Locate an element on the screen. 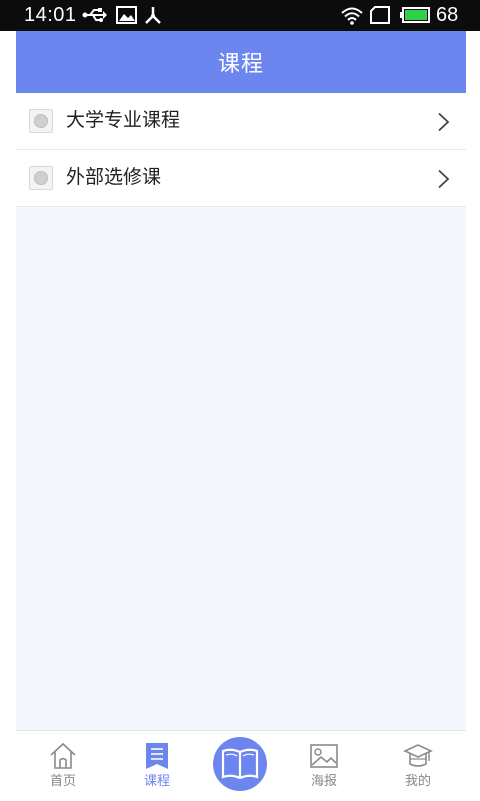 The image size is (480, 801). center-book-button is located at coordinates (240, 764).